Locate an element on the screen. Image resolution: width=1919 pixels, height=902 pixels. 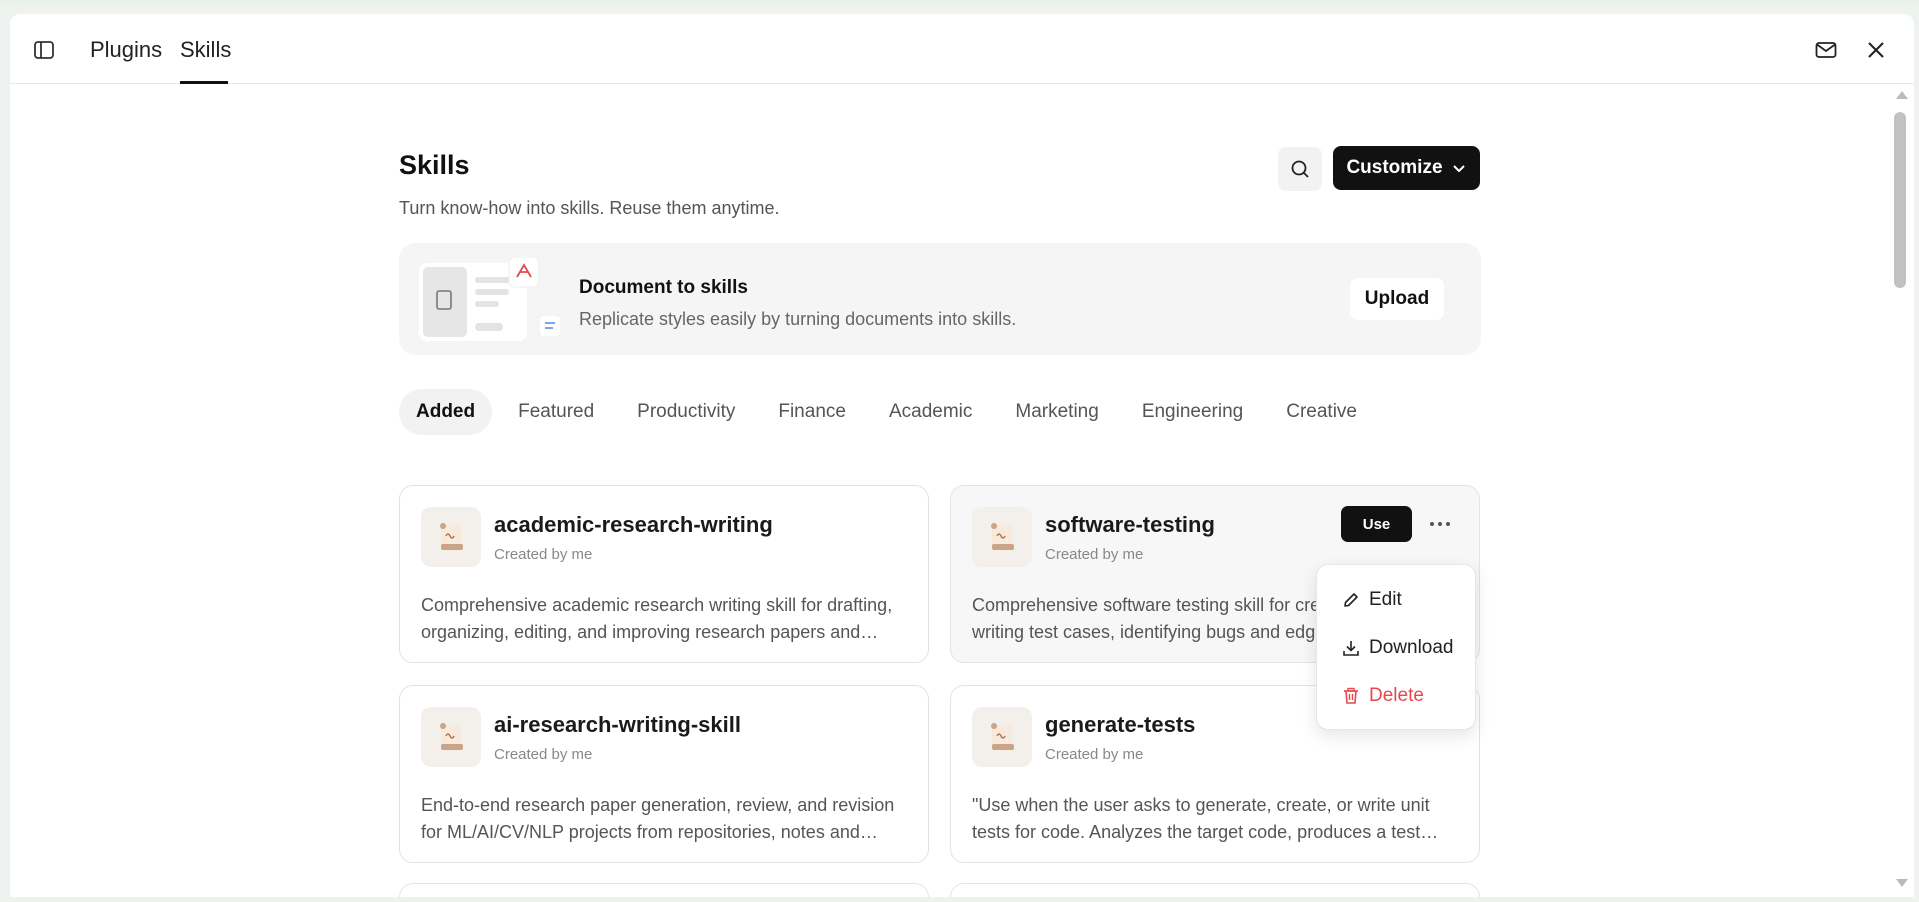
upload-button: Upload is located at coordinates (1397, 299).